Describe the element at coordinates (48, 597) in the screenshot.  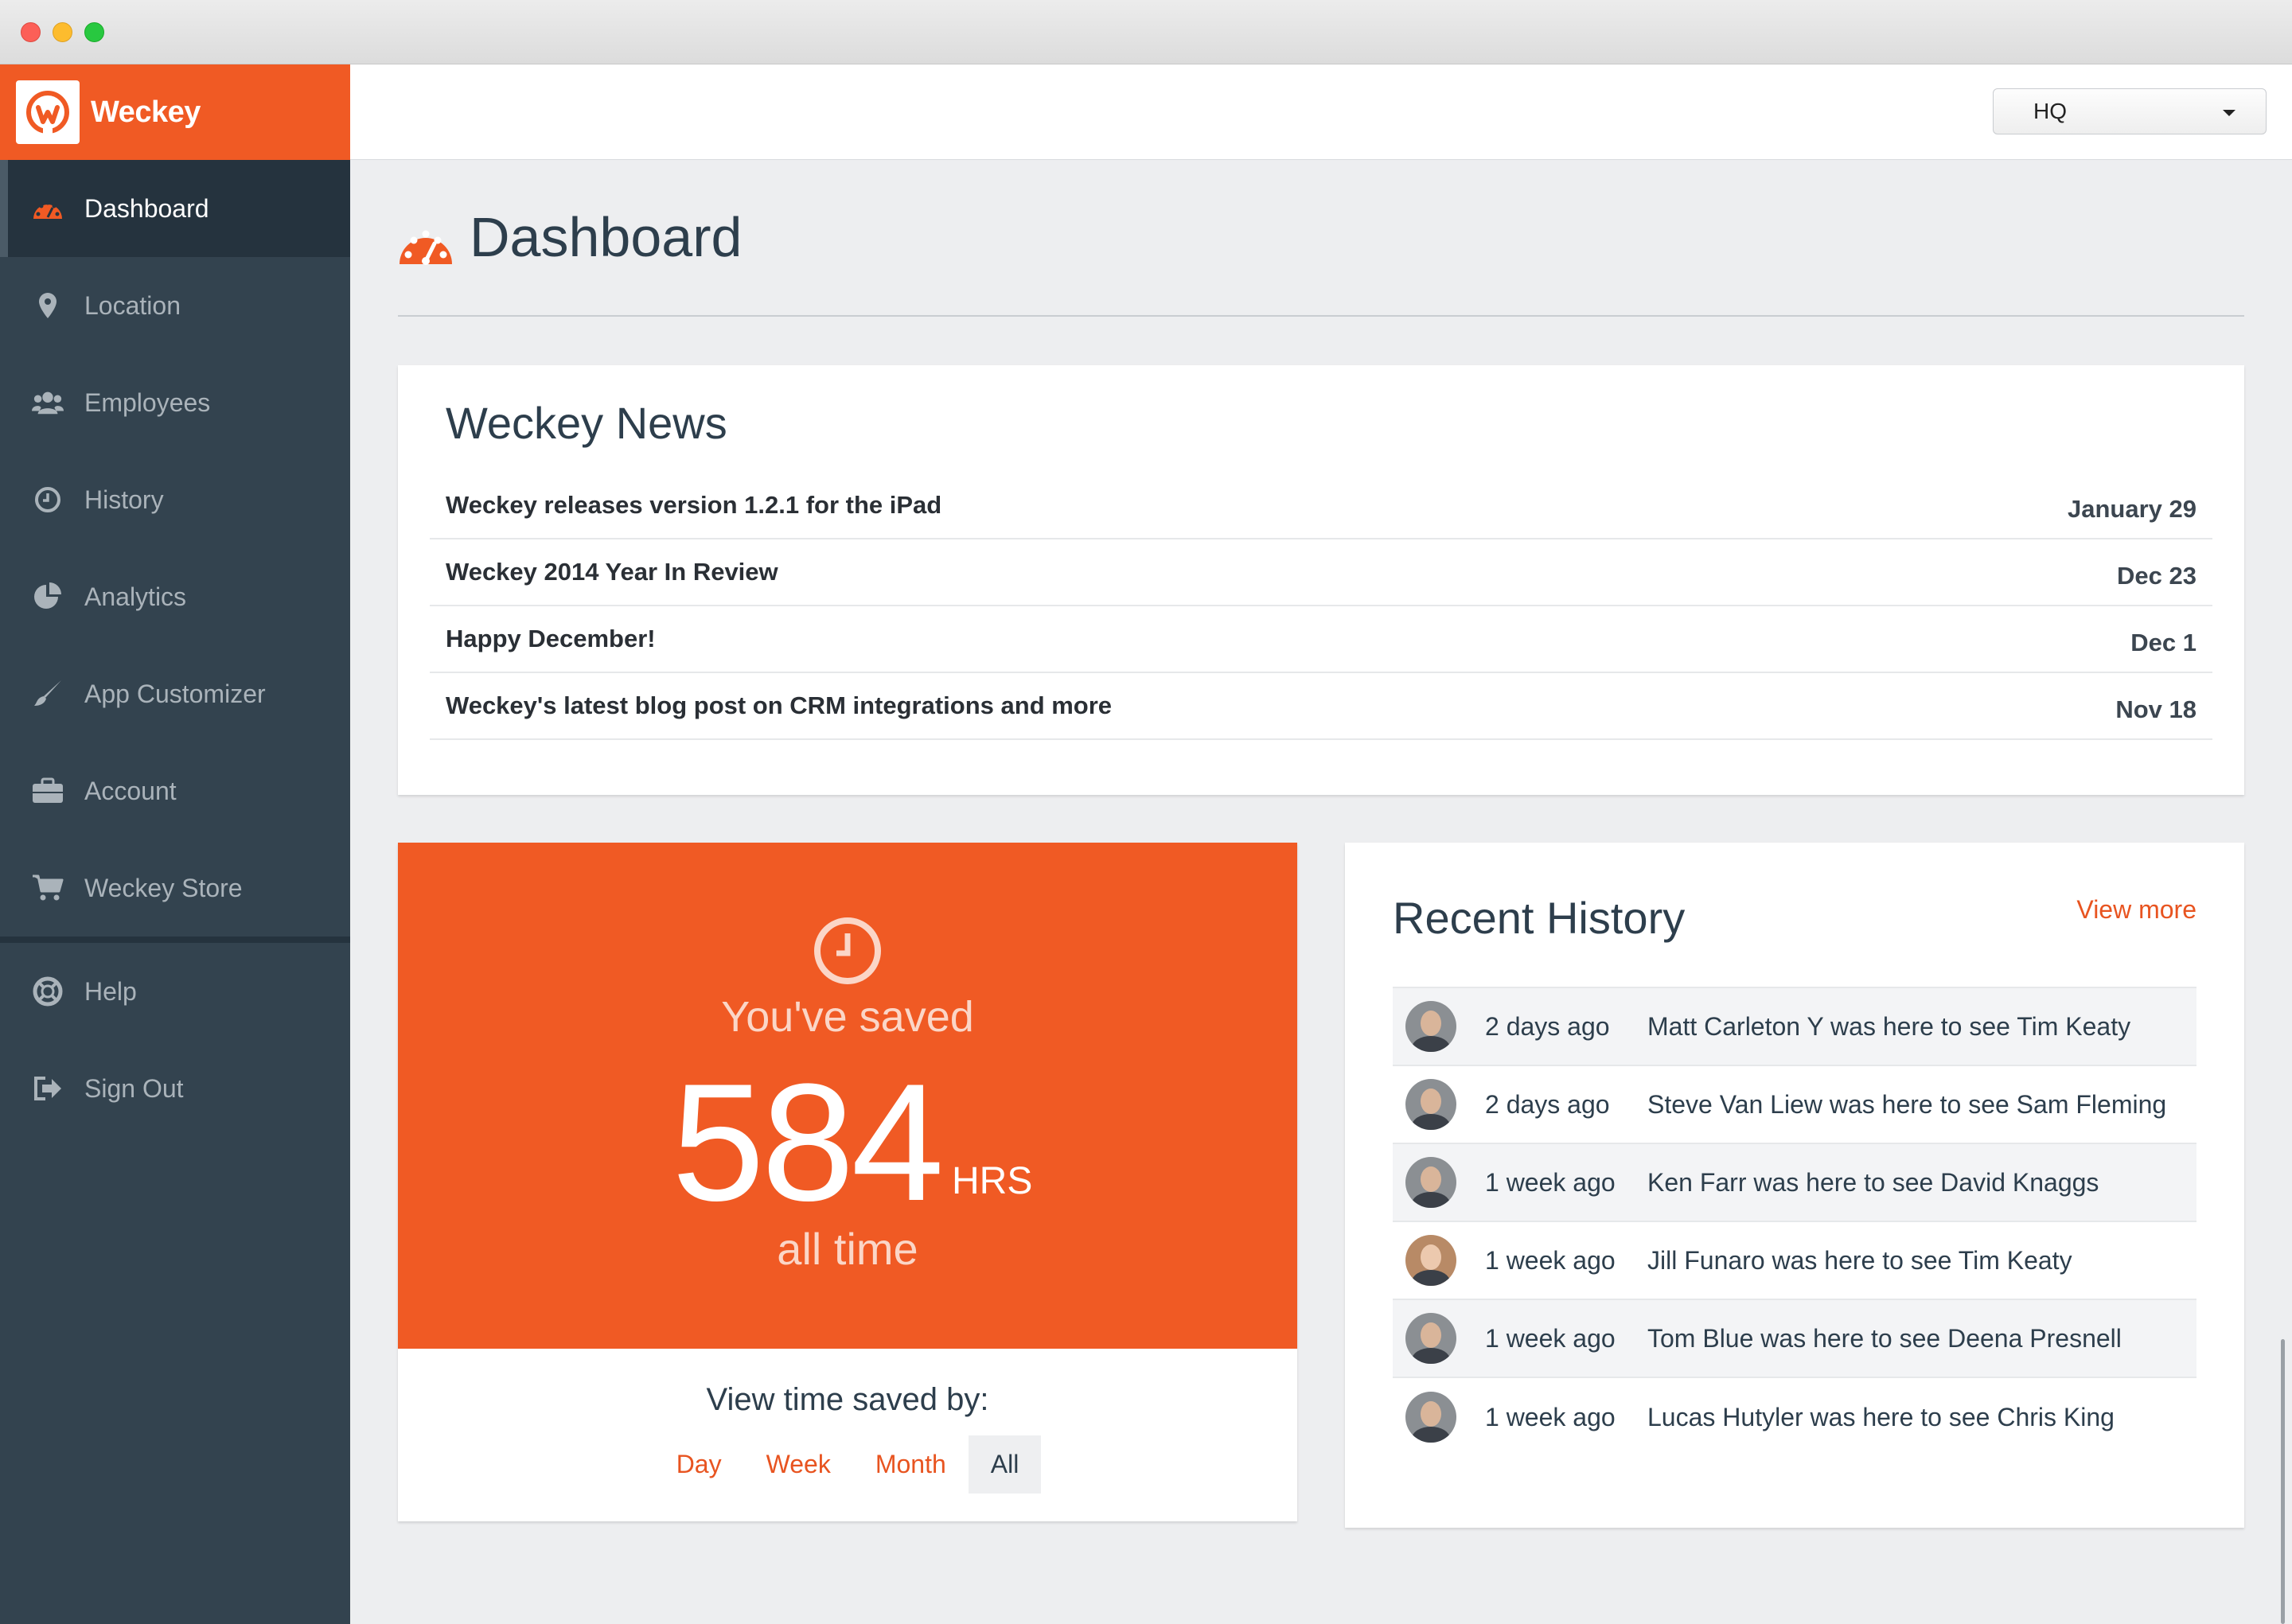
I see `pie-chart-icon` at that location.